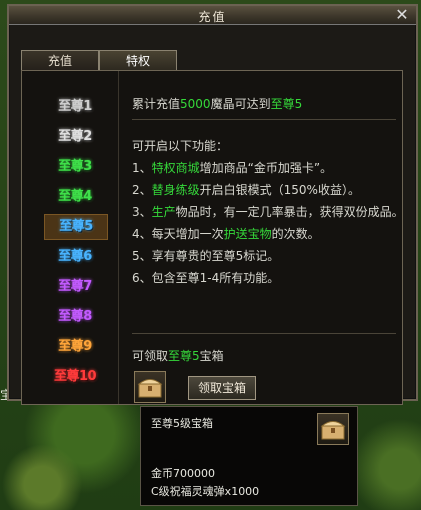  Describe the element at coordinates (240, 104) in the screenshot. I see `summary-mid: 魔晶可达到` at that location.